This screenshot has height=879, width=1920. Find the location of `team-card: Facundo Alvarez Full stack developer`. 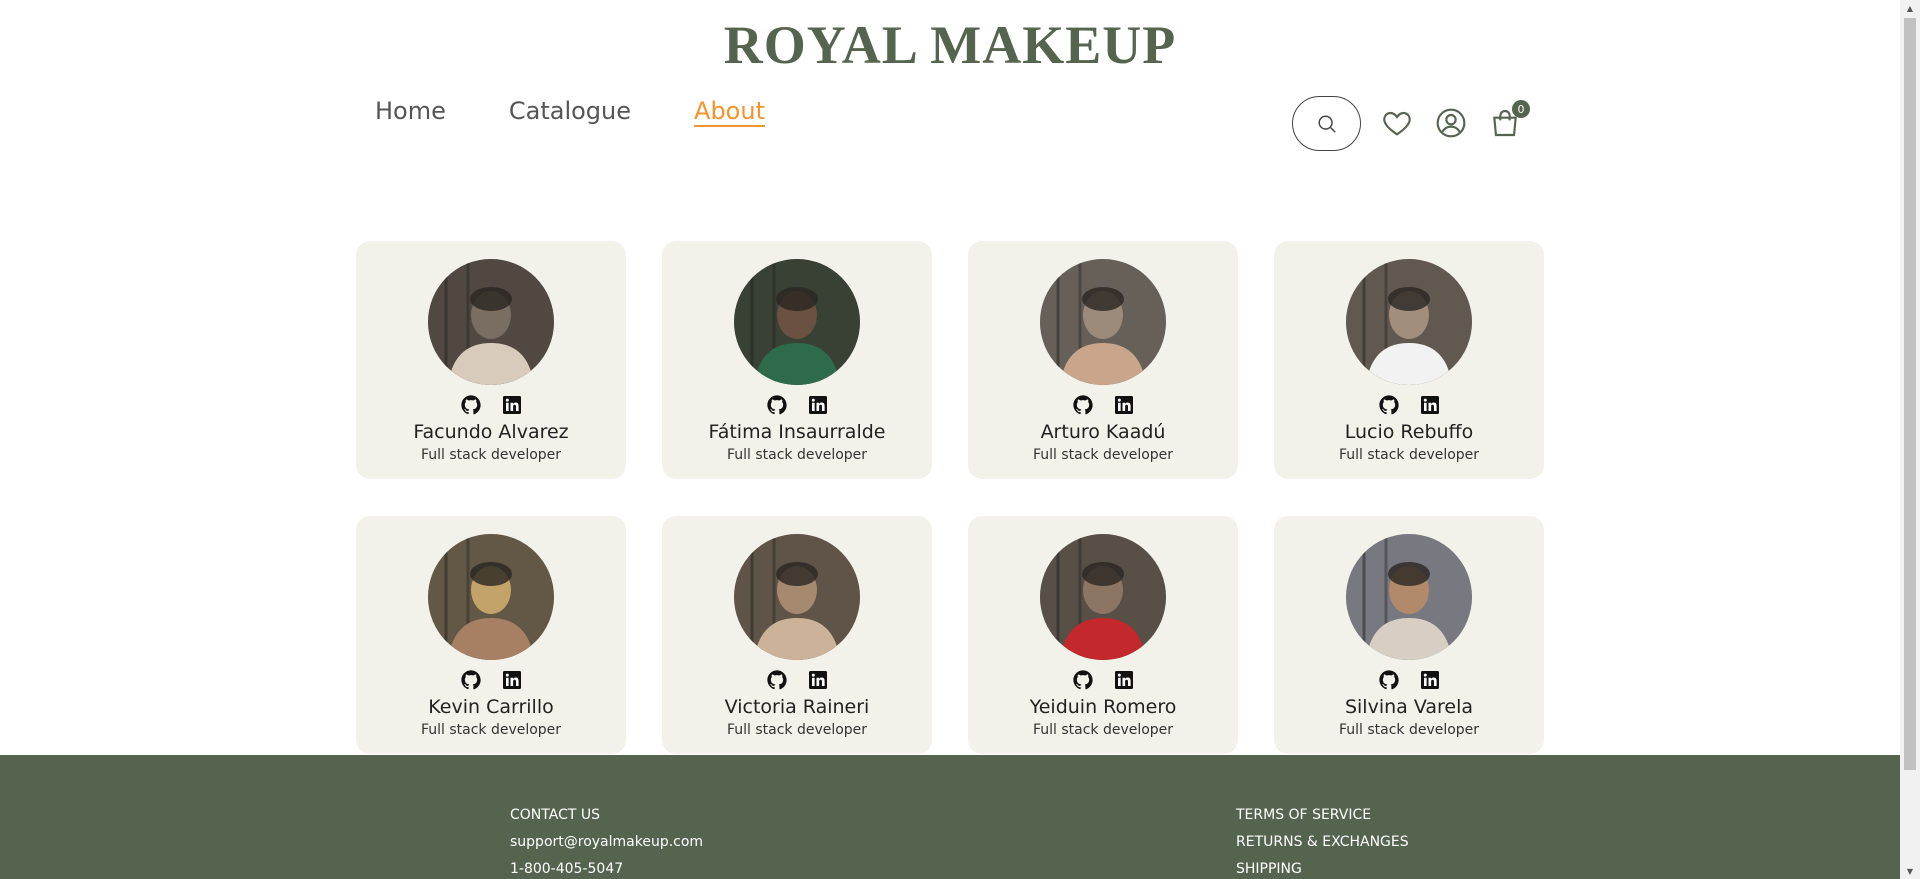

team-card: Facundo Alvarez Full stack developer is located at coordinates (491, 360).